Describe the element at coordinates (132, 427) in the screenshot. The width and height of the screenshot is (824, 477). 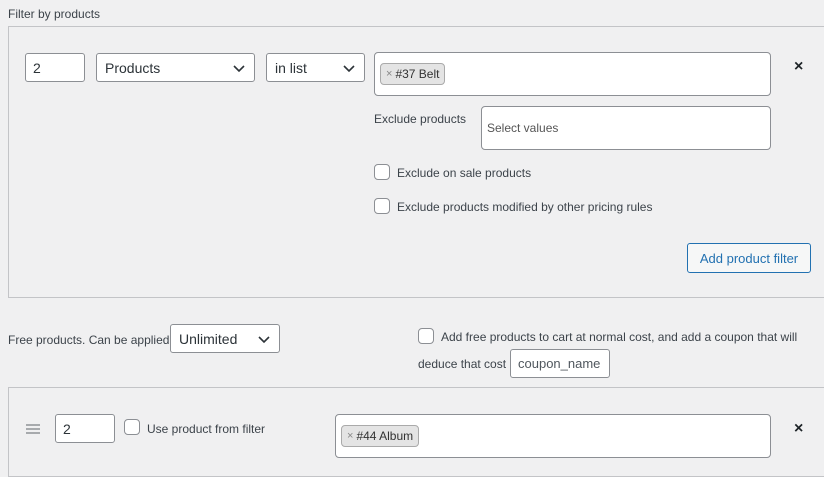
I see `use-product-from-filter-checkbox` at that location.